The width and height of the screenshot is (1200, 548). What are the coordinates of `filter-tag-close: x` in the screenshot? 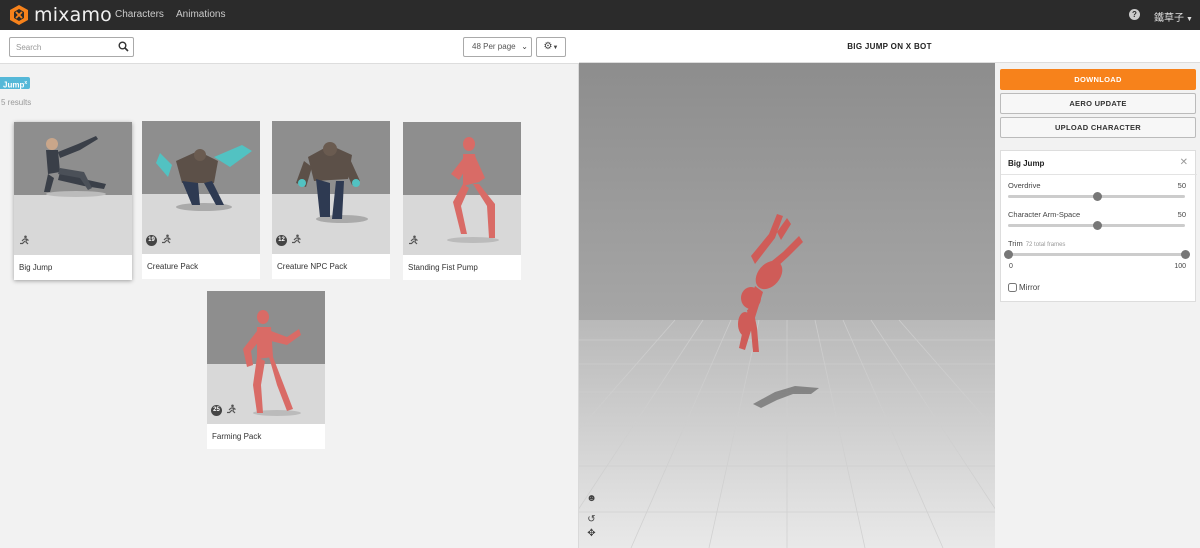 It's located at (25, 83).